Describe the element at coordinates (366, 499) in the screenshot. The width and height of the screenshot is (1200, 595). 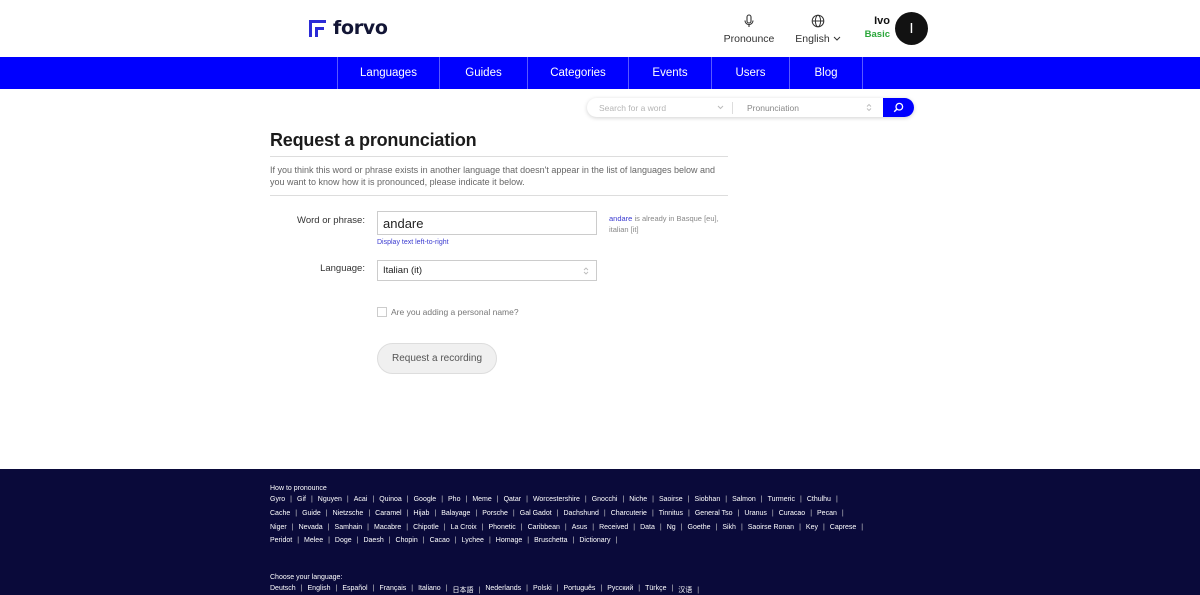
I see `footer-word-link: Acai` at that location.